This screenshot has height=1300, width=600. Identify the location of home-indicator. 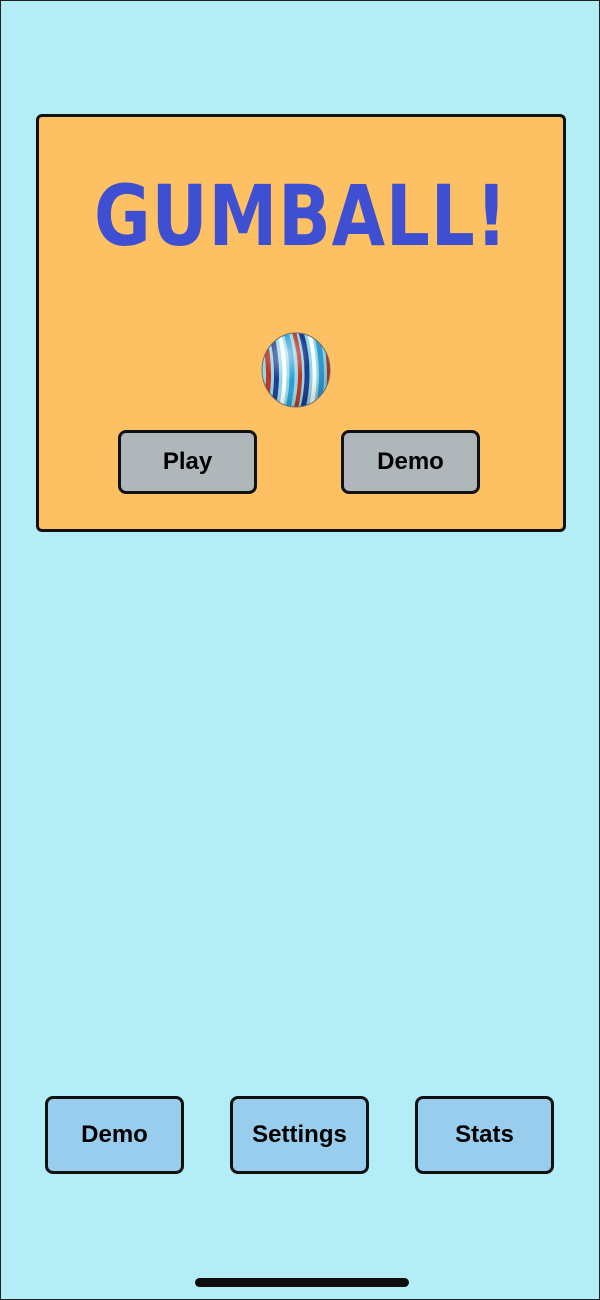
(302, 1282).